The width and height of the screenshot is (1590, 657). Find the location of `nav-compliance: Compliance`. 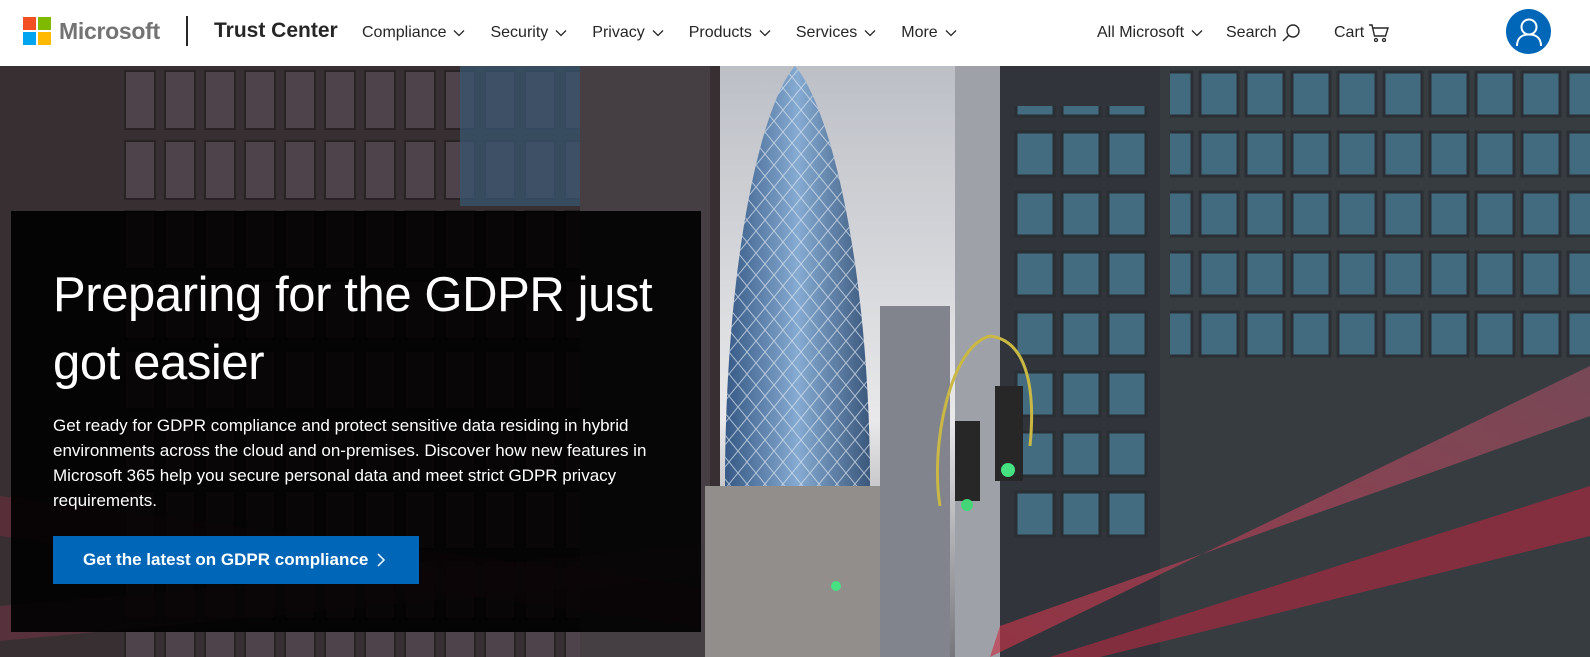

nav-compliance: Compliance is located at coordinates (413, 33).